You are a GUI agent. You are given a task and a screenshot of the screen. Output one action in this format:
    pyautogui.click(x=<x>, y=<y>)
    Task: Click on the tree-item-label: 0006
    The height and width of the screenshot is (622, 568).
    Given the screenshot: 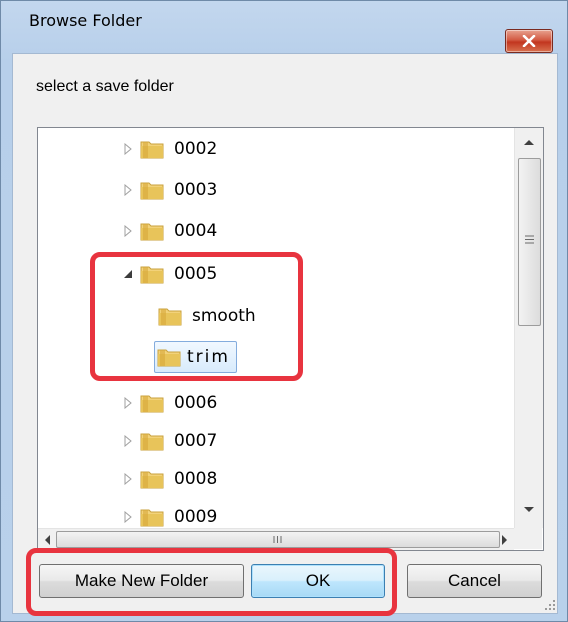 What is the action you would take?
    pyautogui.click(x=196, y=403)
    